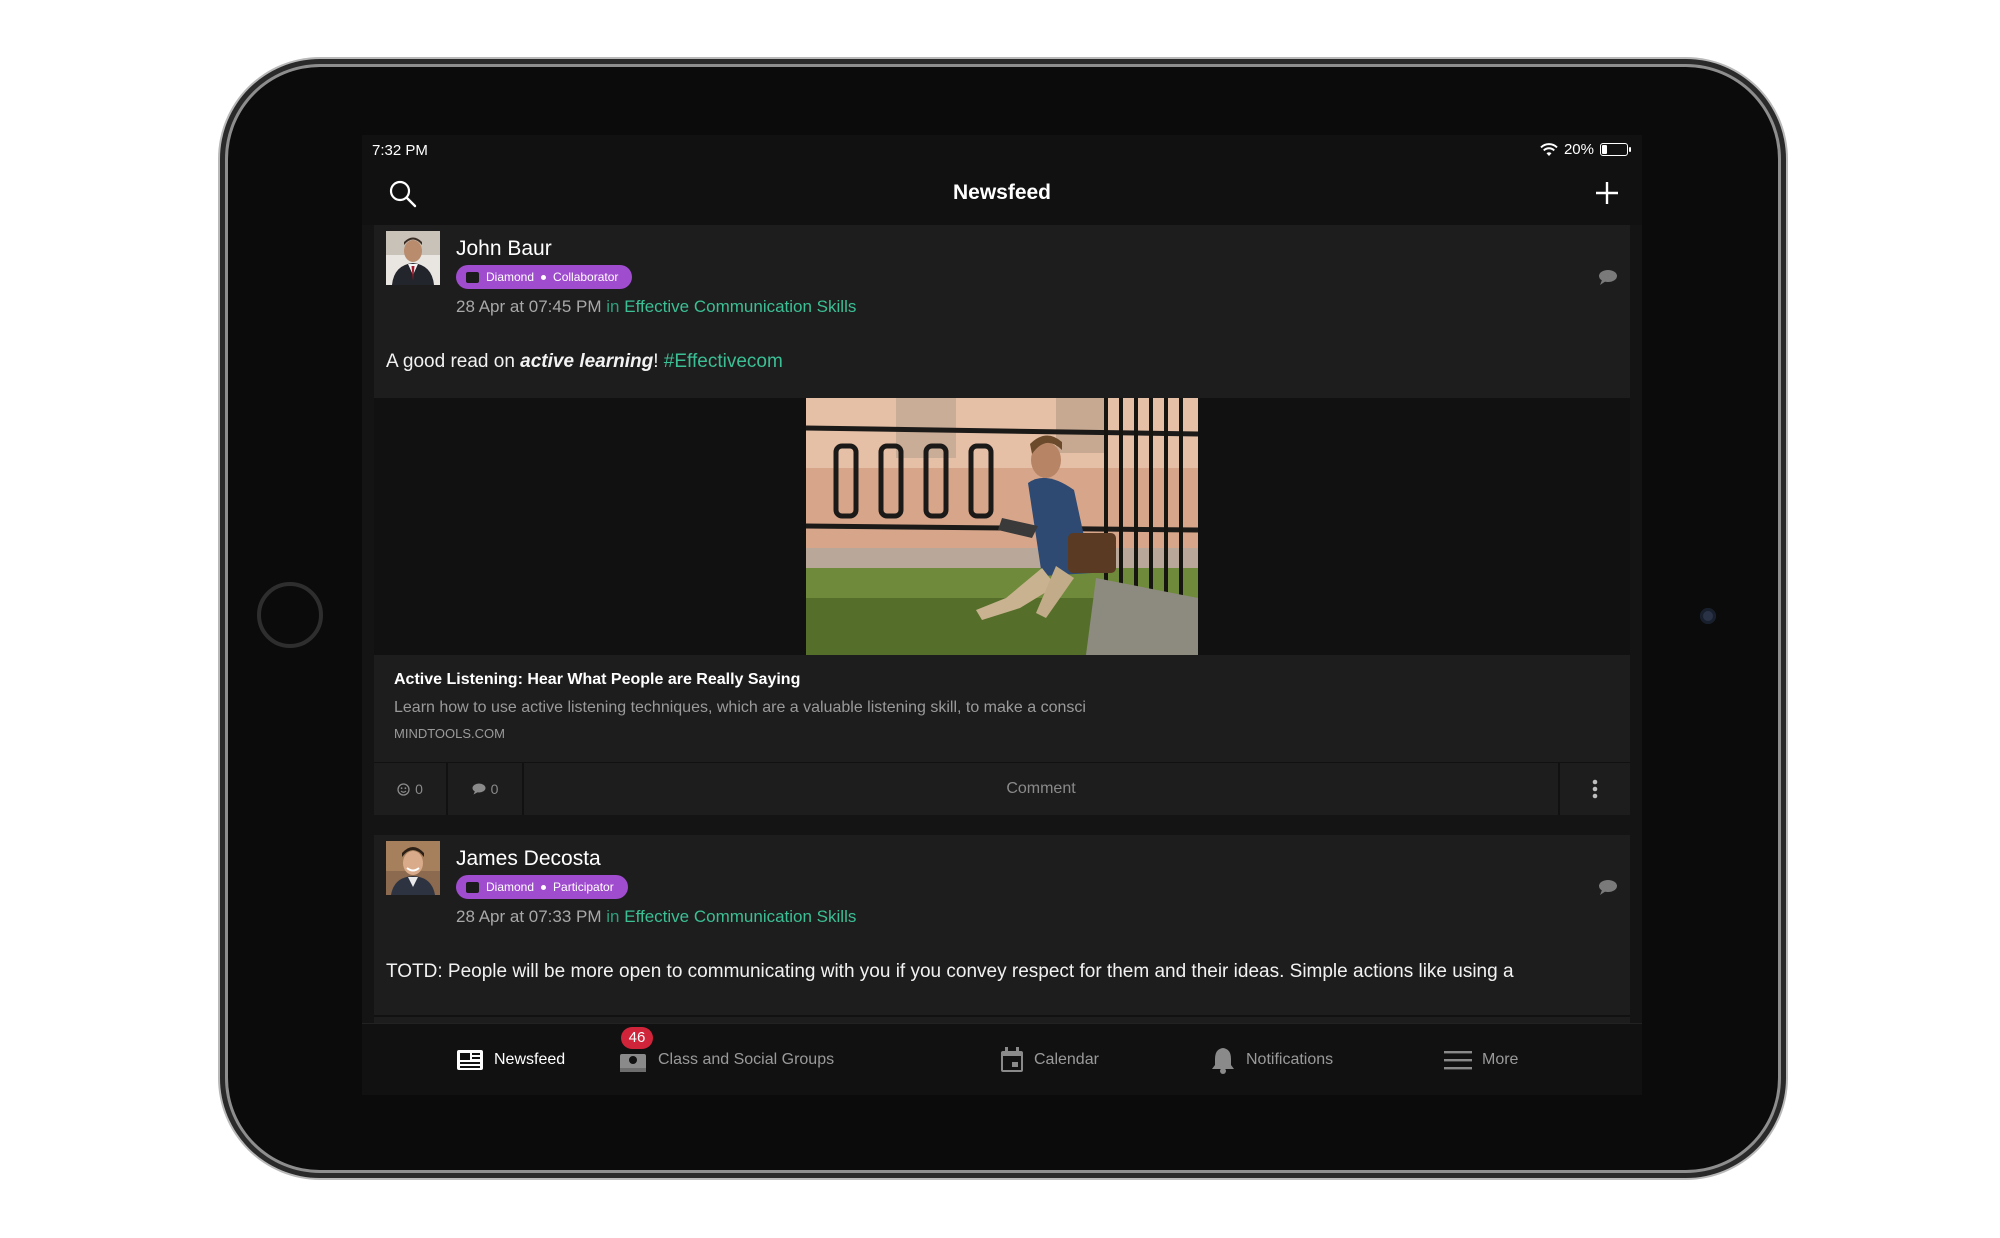 Image resolution: width=2000 pixels, height=1238 pixels. What do you see at coordinates (656, 361) in the screenshot?
I see `body-suffix: !` at bounding box center [656, 361].